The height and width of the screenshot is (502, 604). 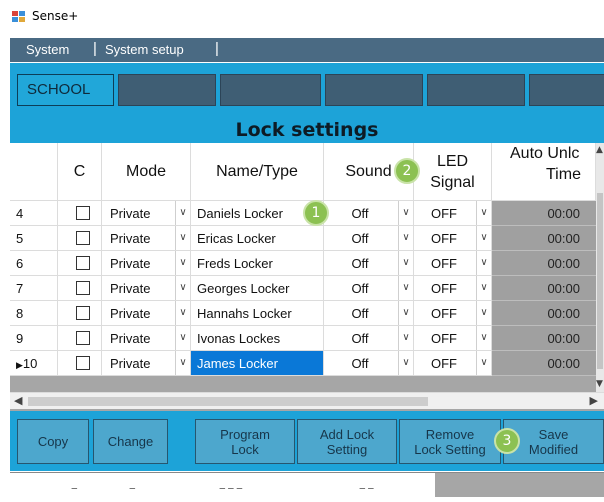 What do you see at coordinates (347, 441) in the screenshot?
I see `add-lock-setting-button: Add Lock Setting` at bounding box center [347, 441].